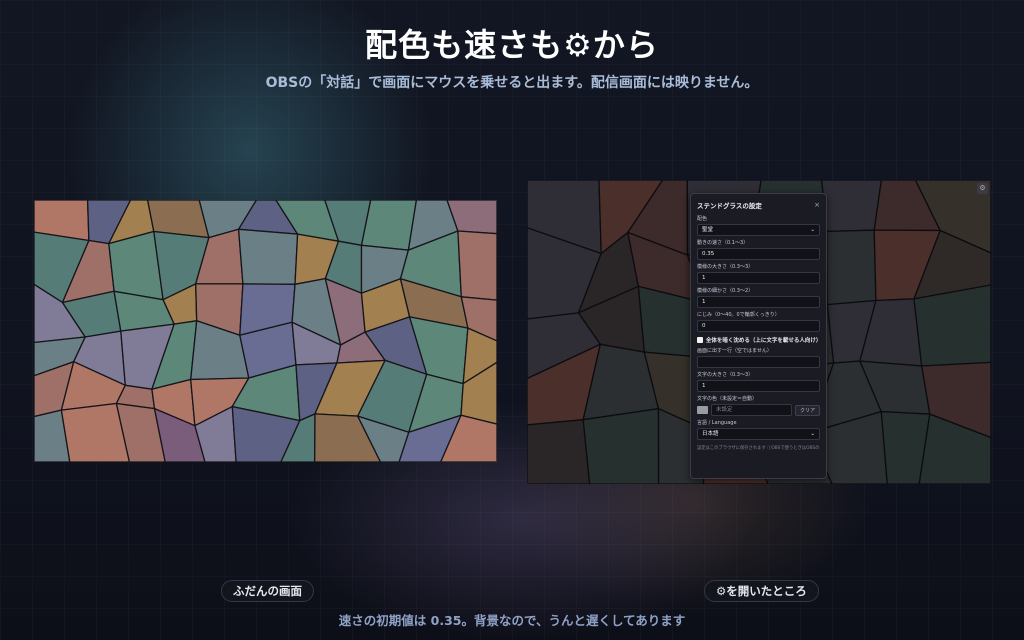  I want to click on palette-label: 配色, so click(702, 219).